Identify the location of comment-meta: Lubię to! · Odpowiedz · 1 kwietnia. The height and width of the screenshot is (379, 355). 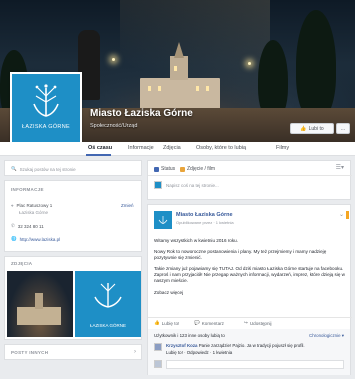
(256, 352).